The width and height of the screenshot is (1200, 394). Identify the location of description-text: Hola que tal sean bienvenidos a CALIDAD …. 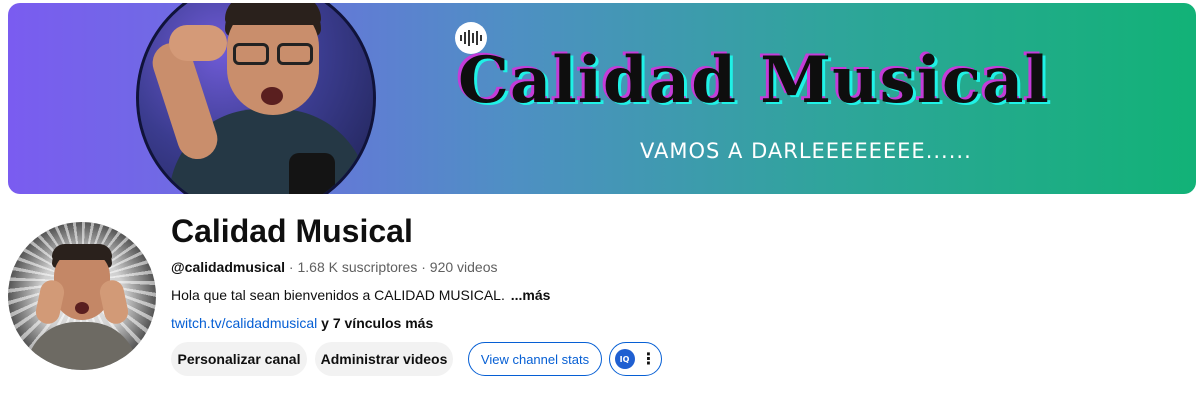
(338, 295).